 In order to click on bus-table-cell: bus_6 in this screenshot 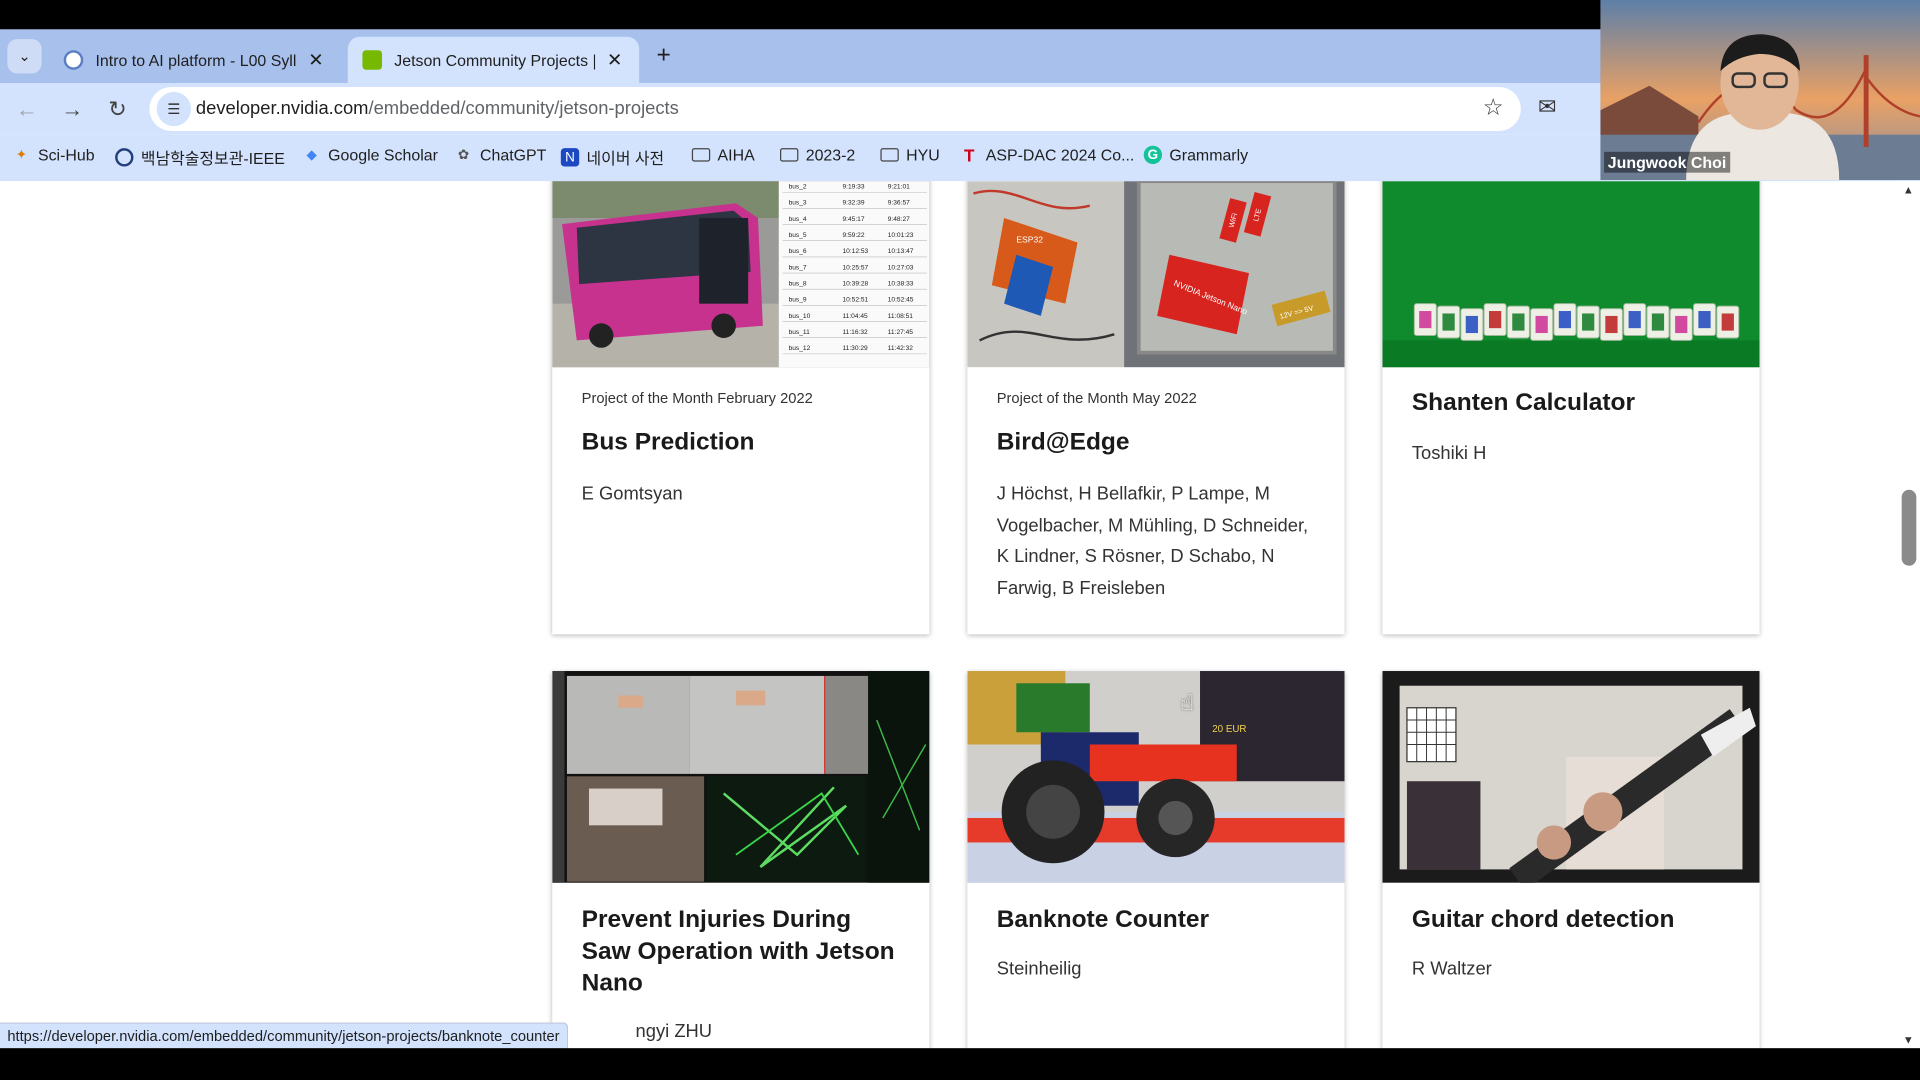, I will do `click(798, 251)`.